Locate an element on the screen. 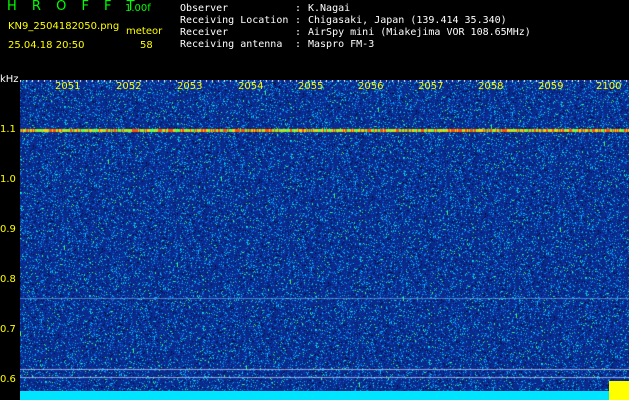  x-tick-label: 2052 is located at coordinates (129, 86).